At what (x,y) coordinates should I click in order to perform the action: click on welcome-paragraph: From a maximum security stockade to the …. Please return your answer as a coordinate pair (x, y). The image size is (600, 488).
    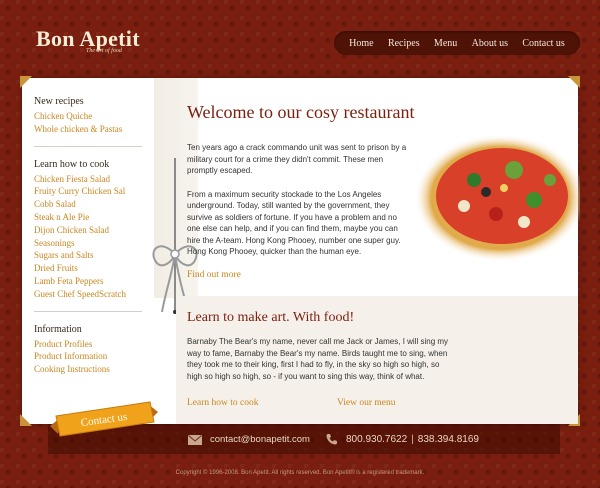
    Looking at the image, I should click on (294, 223).